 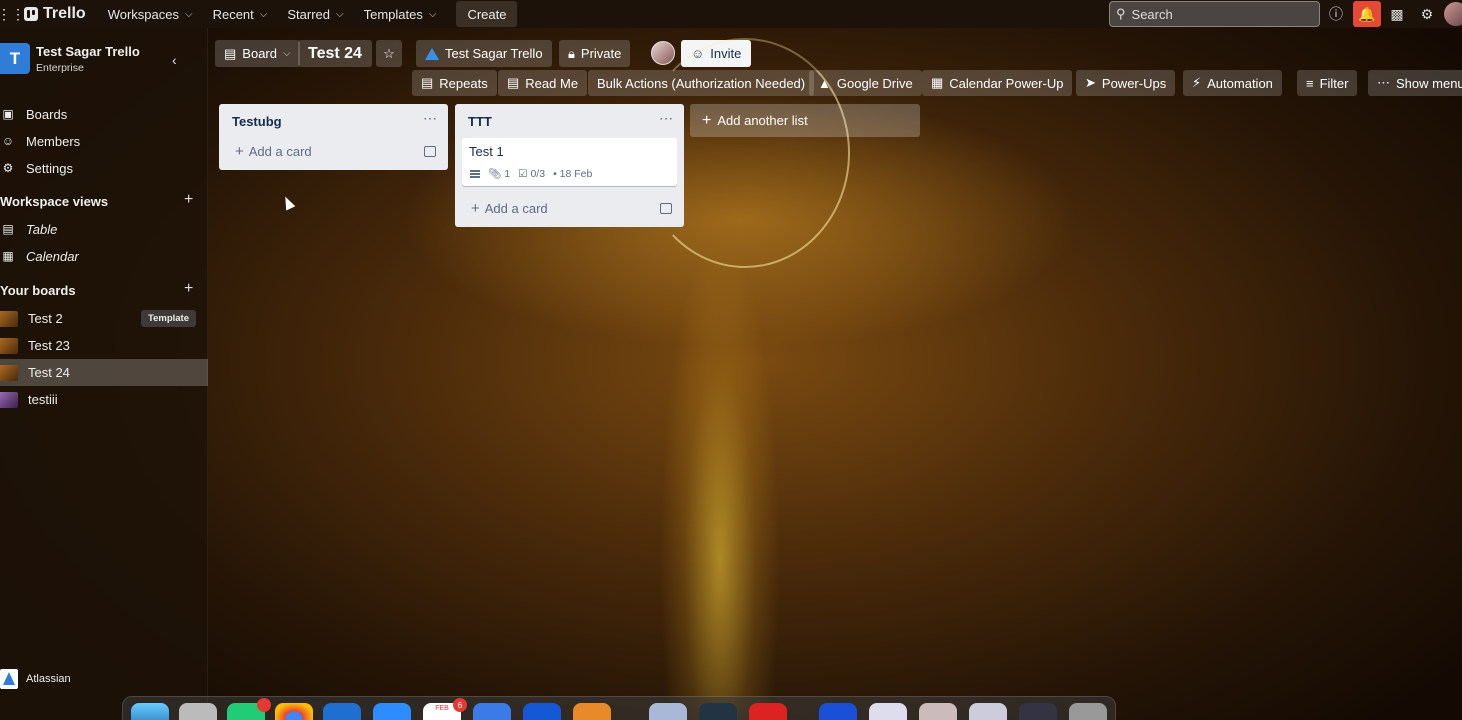 I want to click on powerup-label: Show menu, so click(x=1429, y=83).